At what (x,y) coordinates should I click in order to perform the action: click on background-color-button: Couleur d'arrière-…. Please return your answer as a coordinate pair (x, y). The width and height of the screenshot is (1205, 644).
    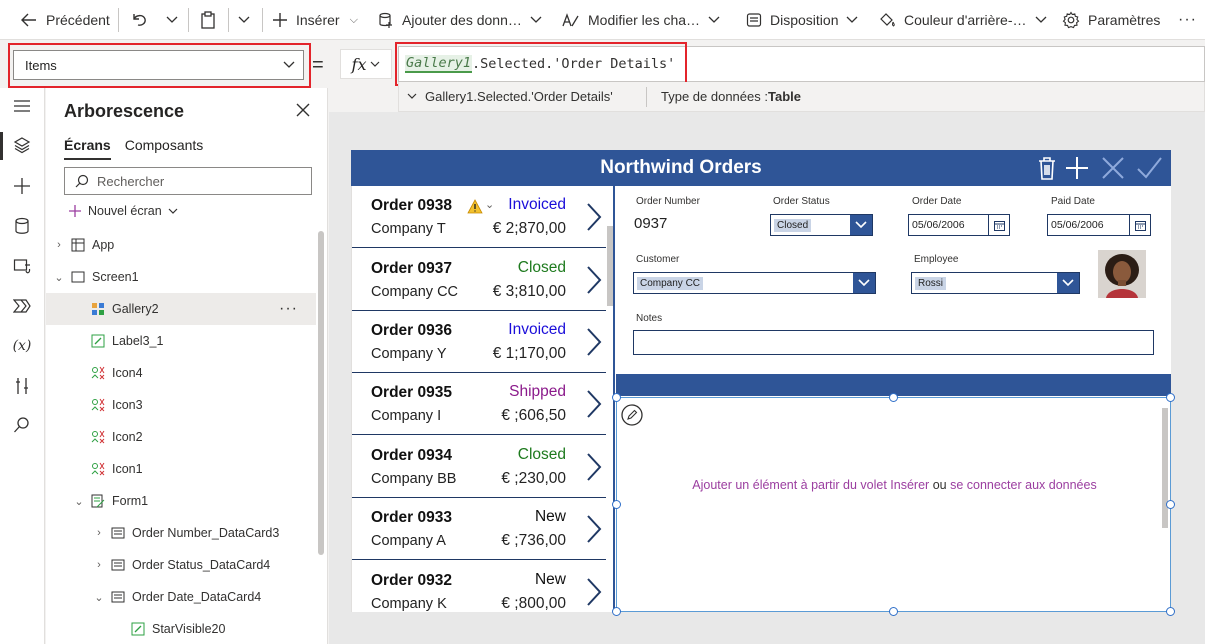
    Looking at the image, I should click on (962, 20).